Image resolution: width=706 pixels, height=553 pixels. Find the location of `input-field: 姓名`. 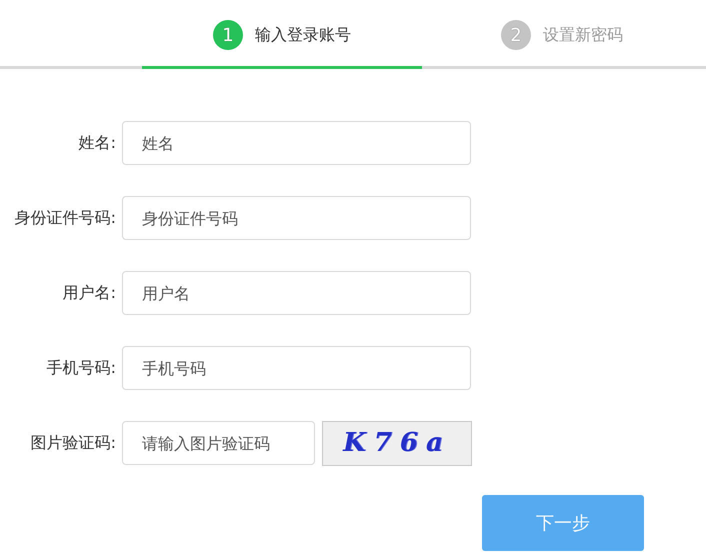

input-field: 姓名 is located at coordinates (296, 143).